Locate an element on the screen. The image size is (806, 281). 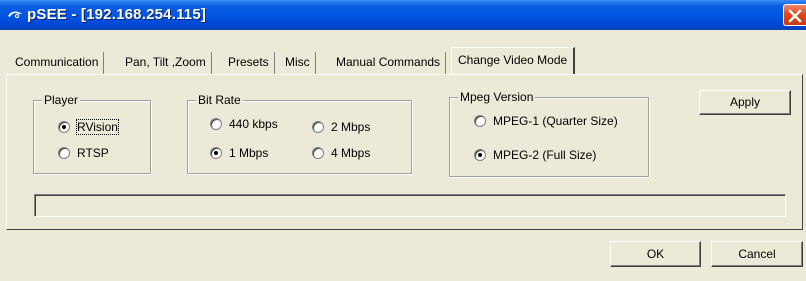
close-icon is located at coordinates (795, 16).